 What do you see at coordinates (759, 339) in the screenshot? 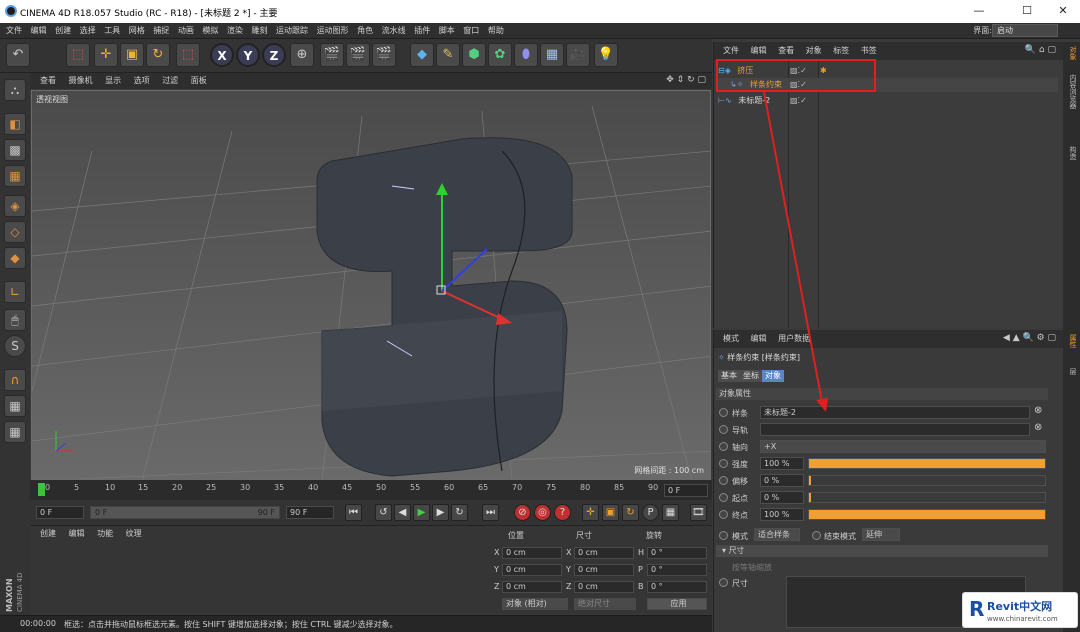
I see `attr-menu-edit: 编辑` at bounding box center [759, 339].